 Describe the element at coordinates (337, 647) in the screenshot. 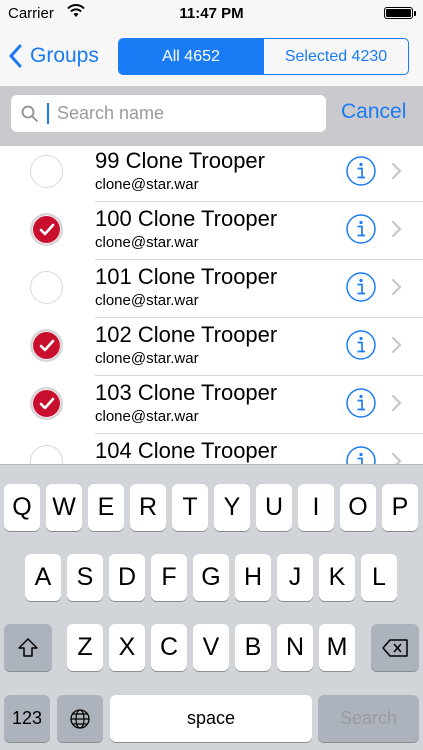

I see `key-m: M` at that location.